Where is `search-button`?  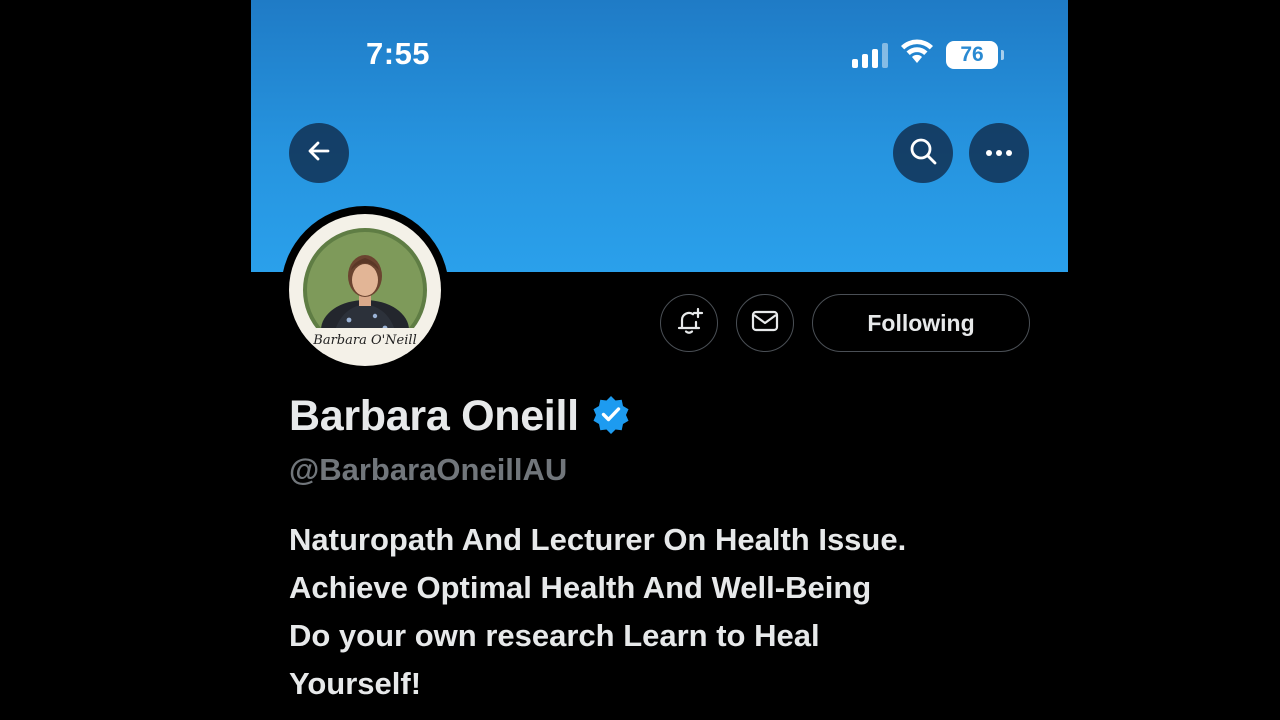
search-button is located at coordinates (923, 153).